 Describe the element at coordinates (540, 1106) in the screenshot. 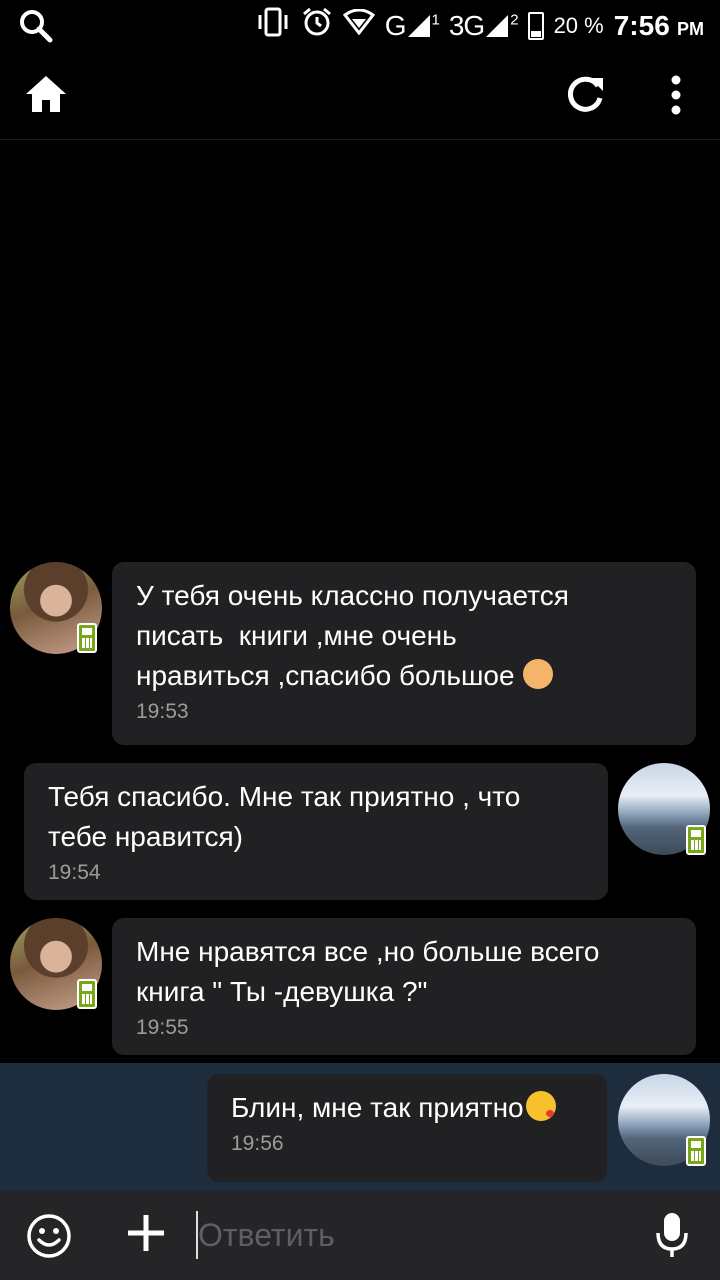

I see `kiss-emoji` at that location.